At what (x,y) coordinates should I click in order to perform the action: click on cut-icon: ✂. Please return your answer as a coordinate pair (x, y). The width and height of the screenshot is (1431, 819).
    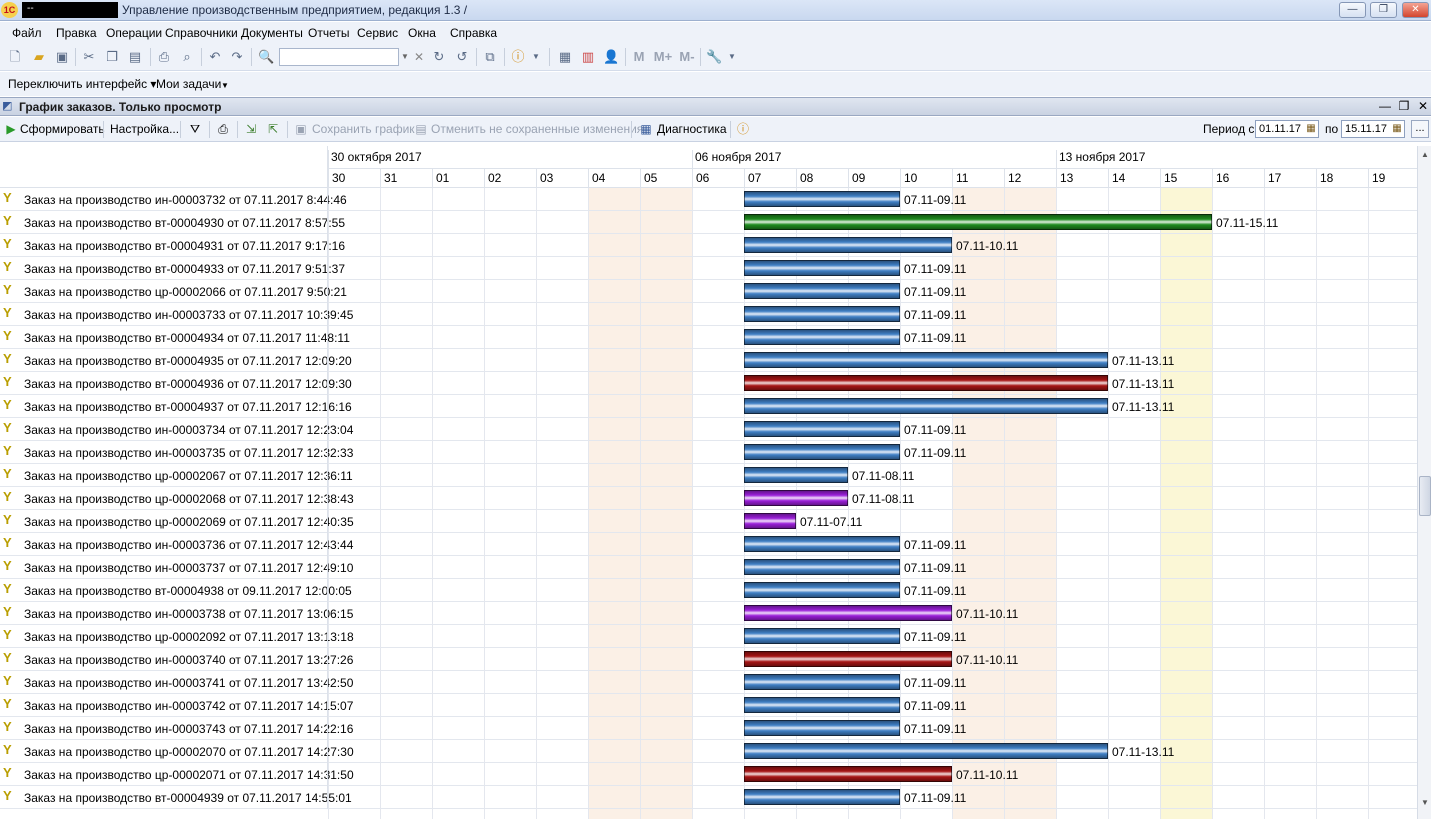
    Looking at the image, I should click on (89, 57).